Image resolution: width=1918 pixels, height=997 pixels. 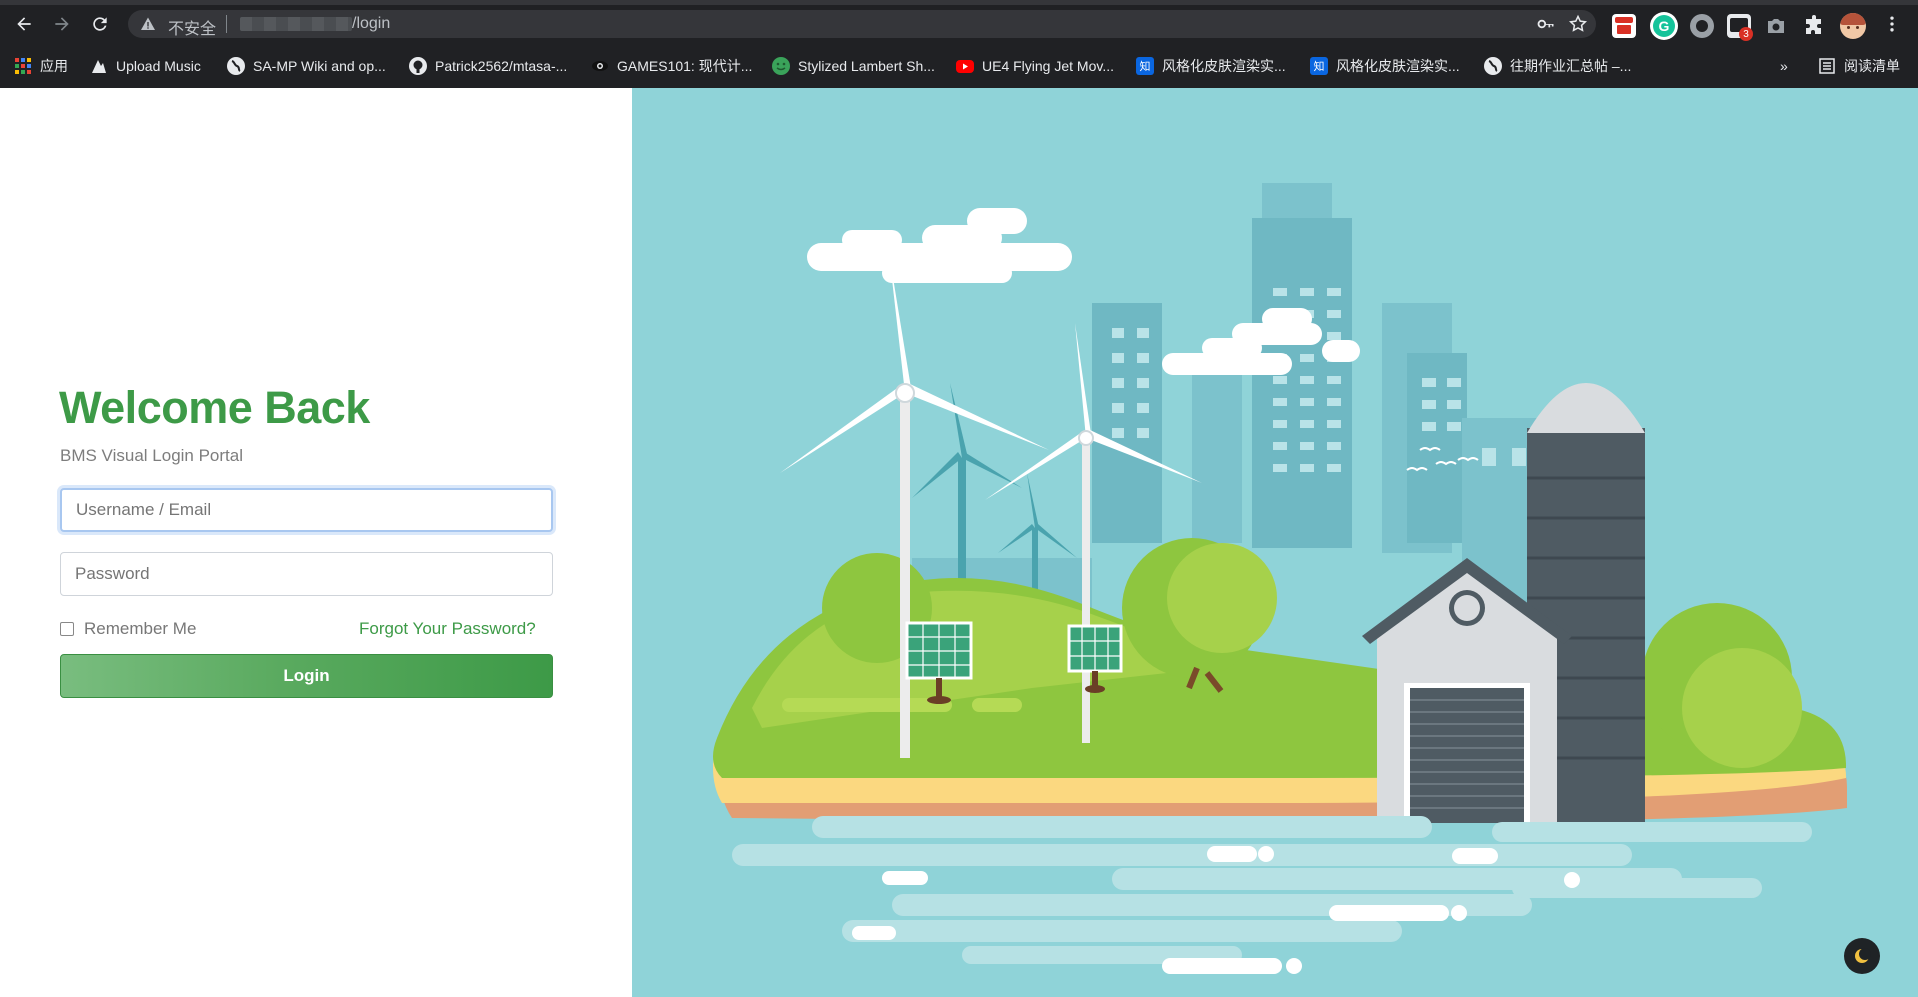 I want to click on reload-button, so click(x=100, y=24).